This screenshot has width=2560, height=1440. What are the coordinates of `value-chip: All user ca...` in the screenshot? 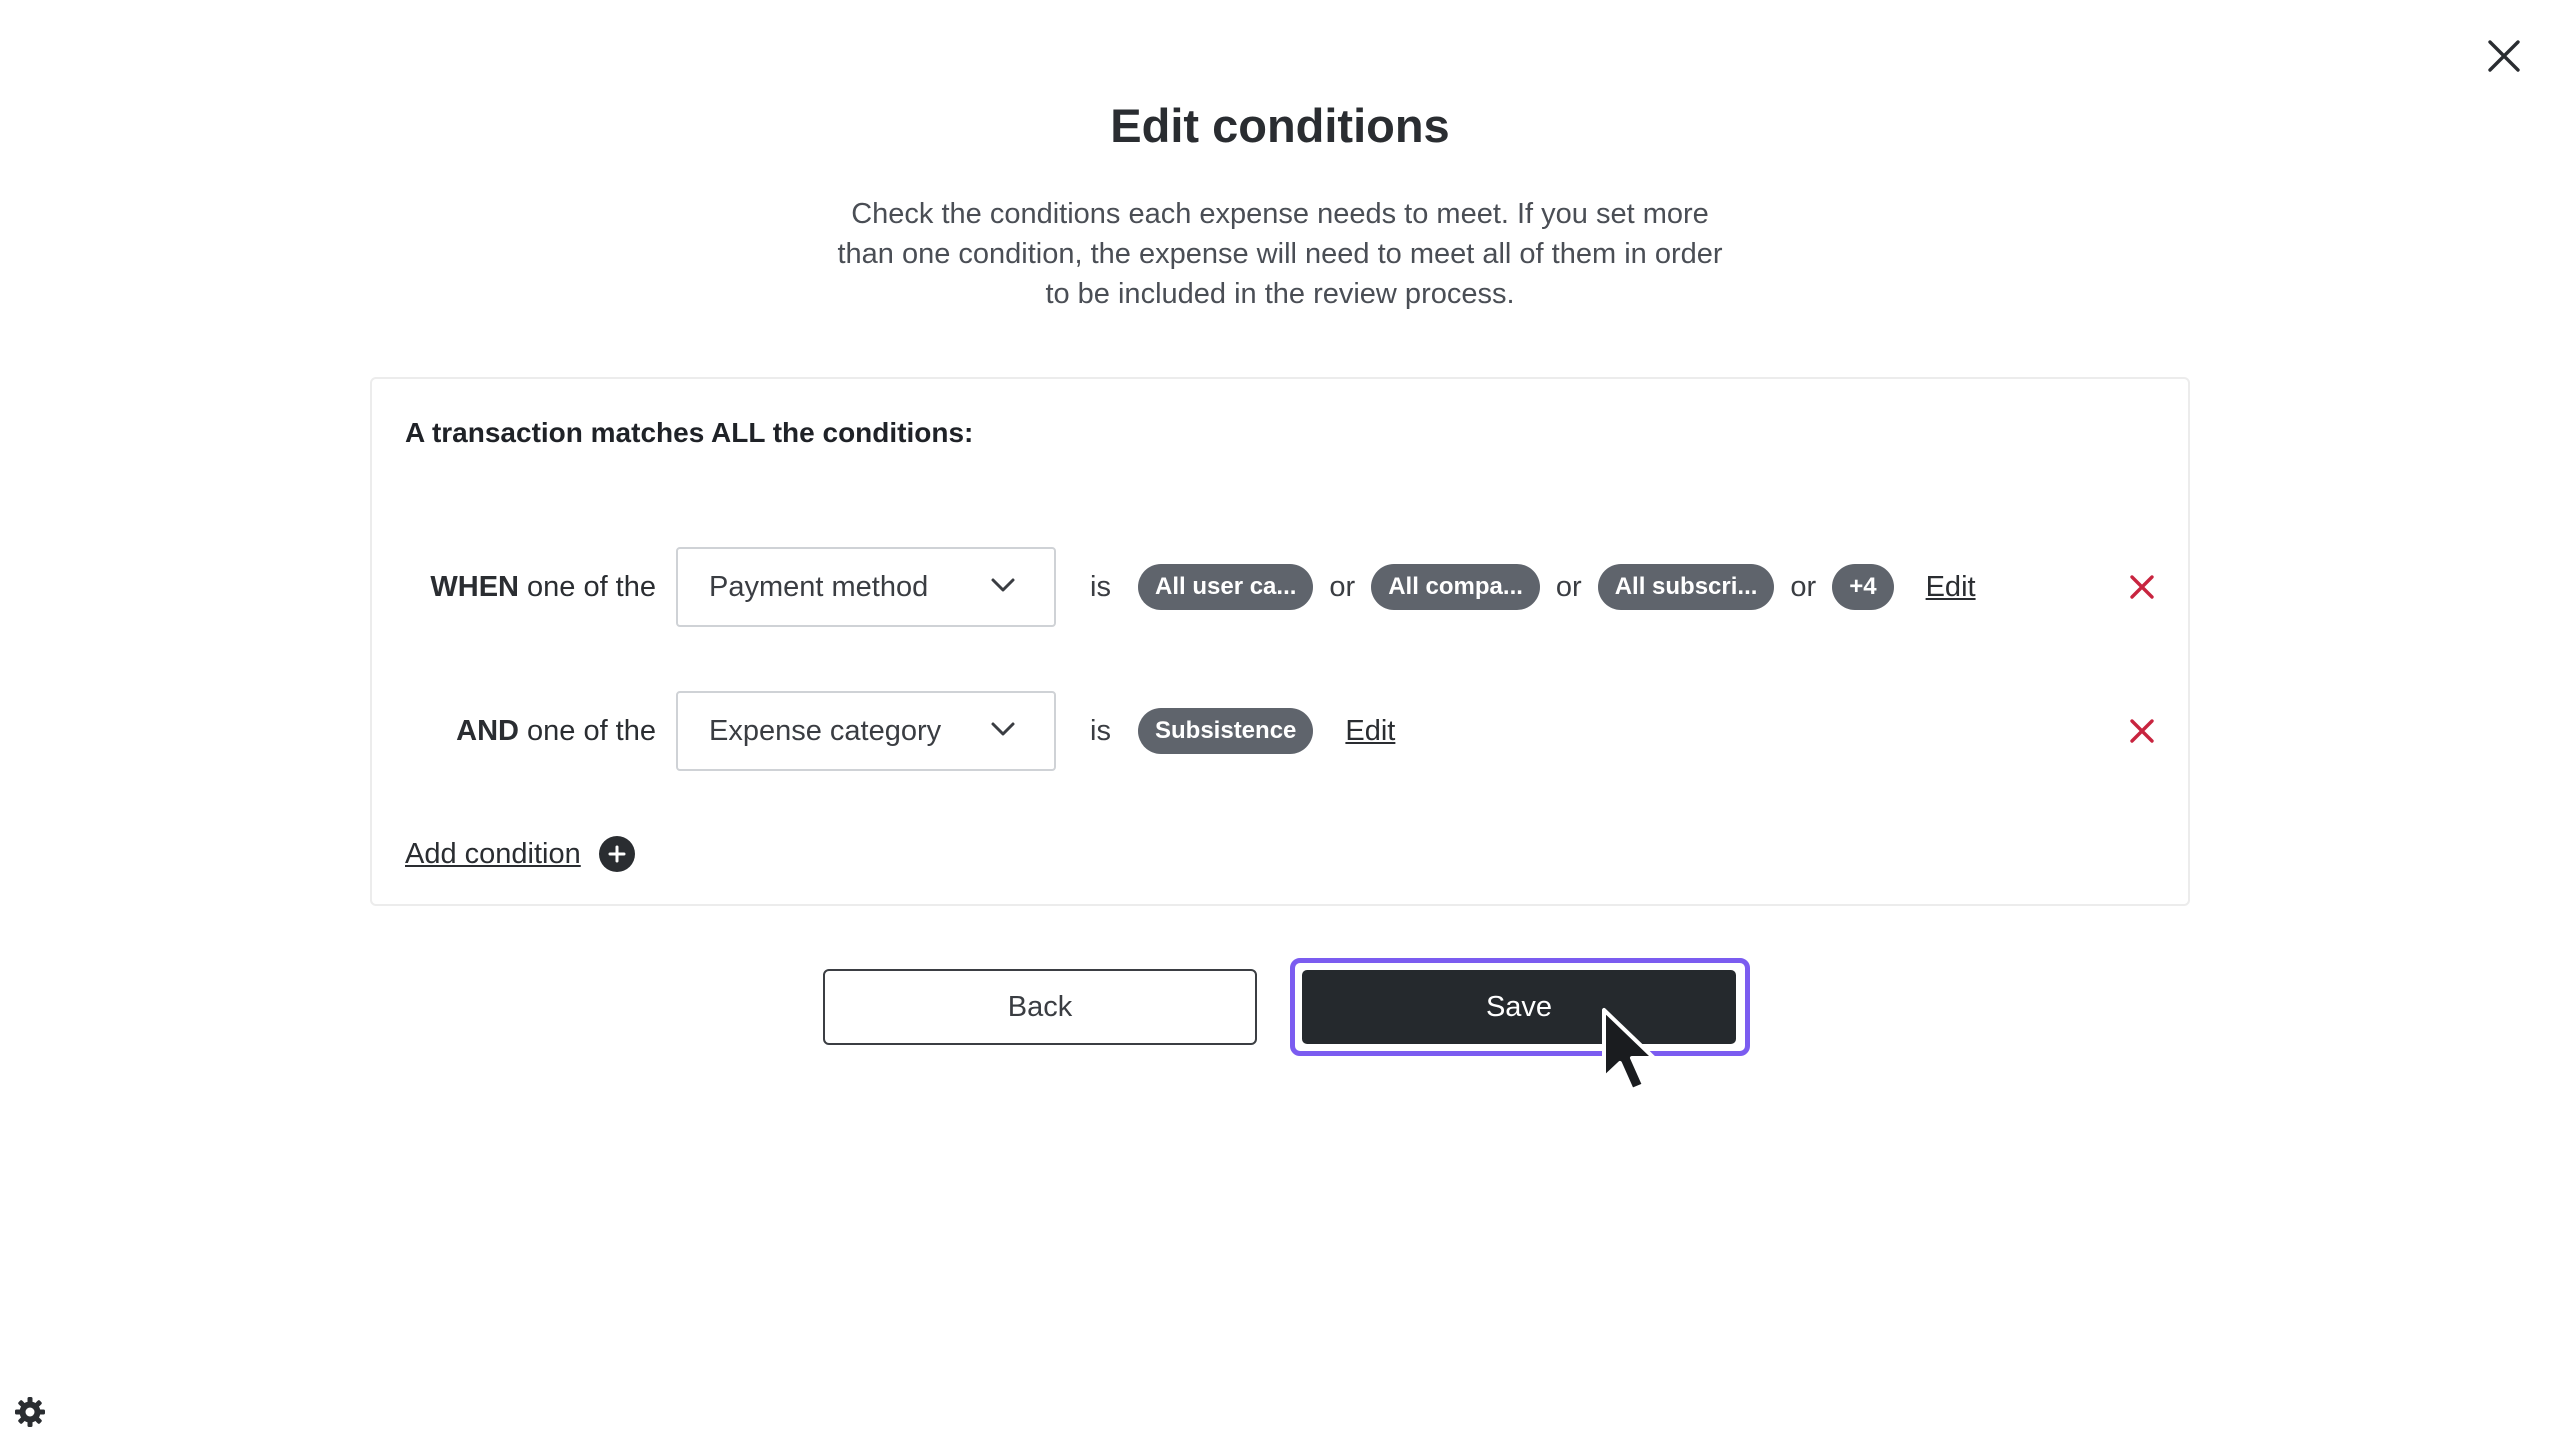 It's located at (1226, 587).